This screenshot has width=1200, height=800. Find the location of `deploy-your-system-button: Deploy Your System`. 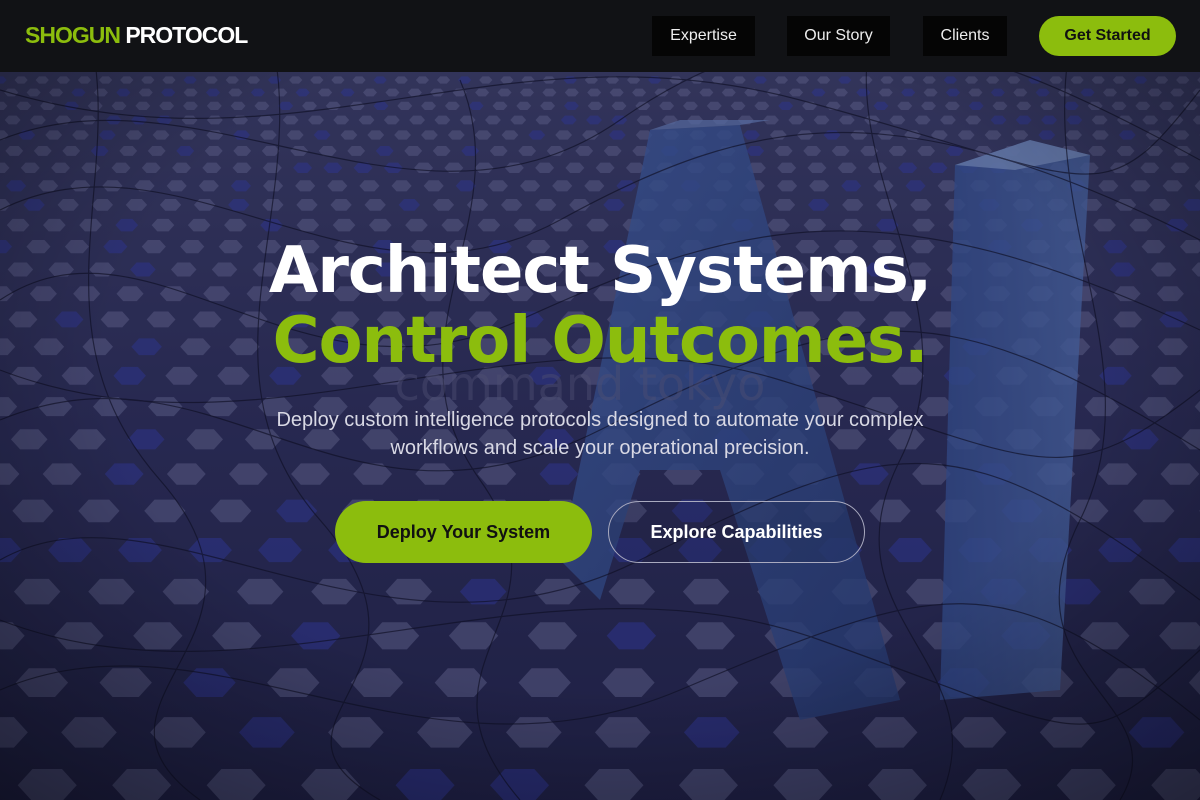

deploy-your-system-button: Deploy Your System is located at coordinates (463, 532).